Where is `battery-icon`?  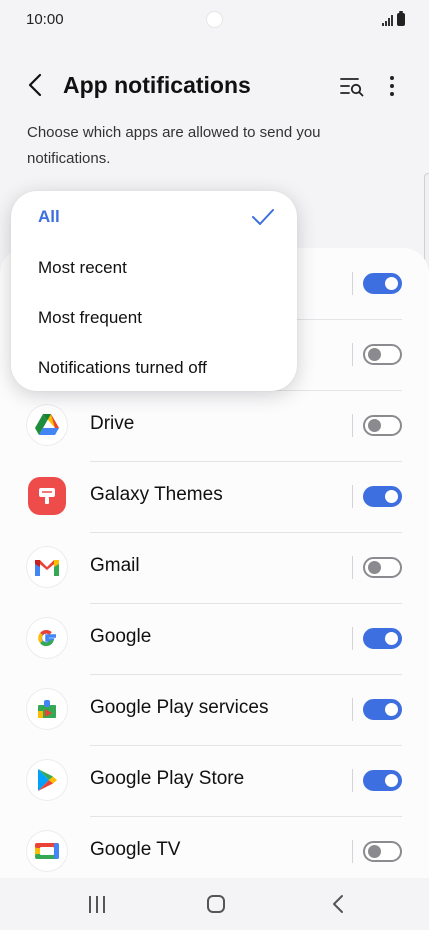 battery-icon is located at coordinates (401, 18).